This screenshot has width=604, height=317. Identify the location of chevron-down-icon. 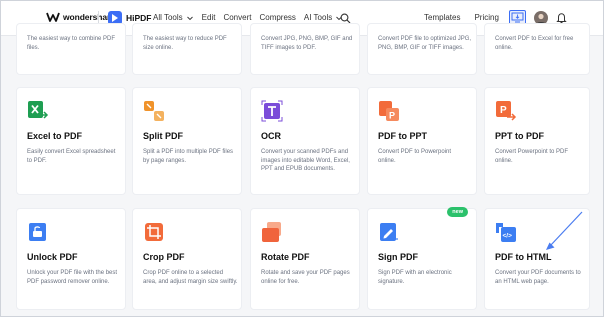
(189, 18).